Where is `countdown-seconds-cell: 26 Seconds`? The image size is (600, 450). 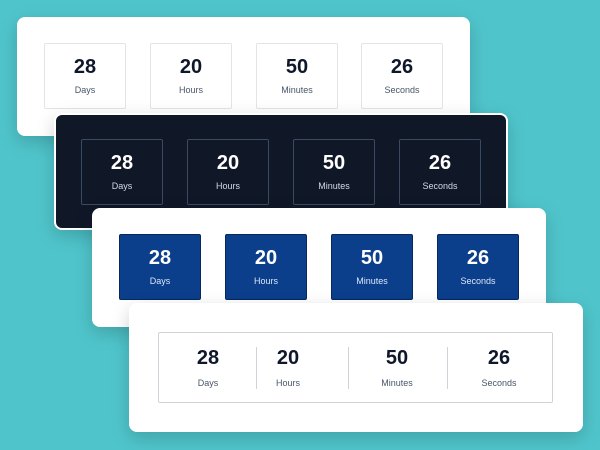
countdown-seconds-cell: 26 Seconds is located at coordinates (499, 367).